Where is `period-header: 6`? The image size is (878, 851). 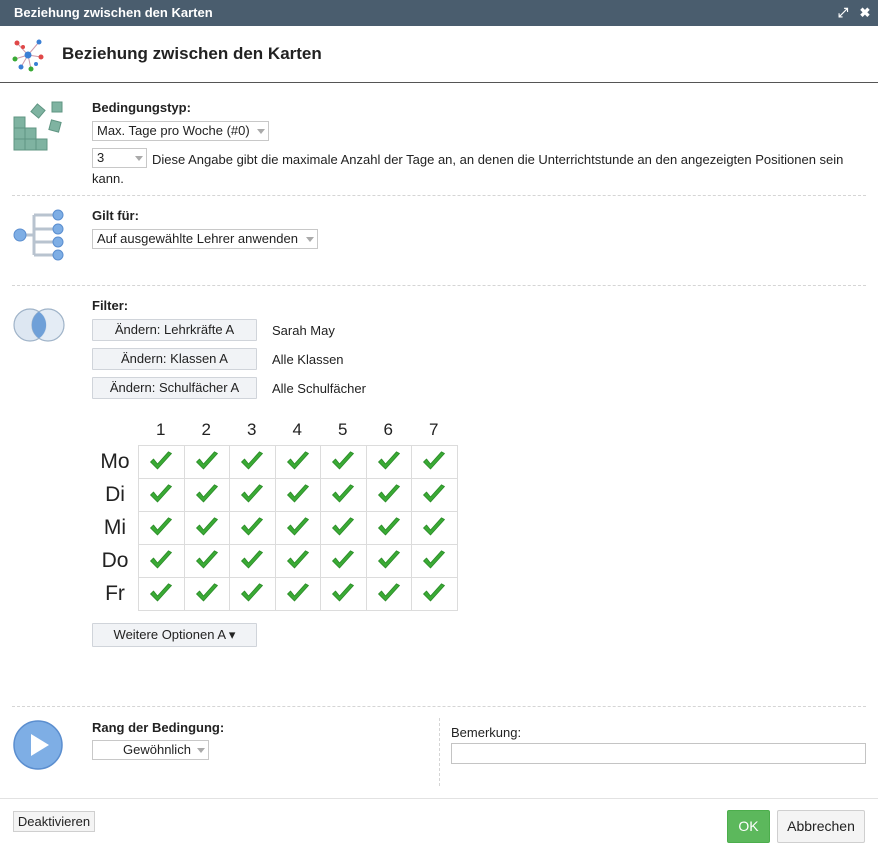
period-header: 6 is located at coordinates (388, 429).